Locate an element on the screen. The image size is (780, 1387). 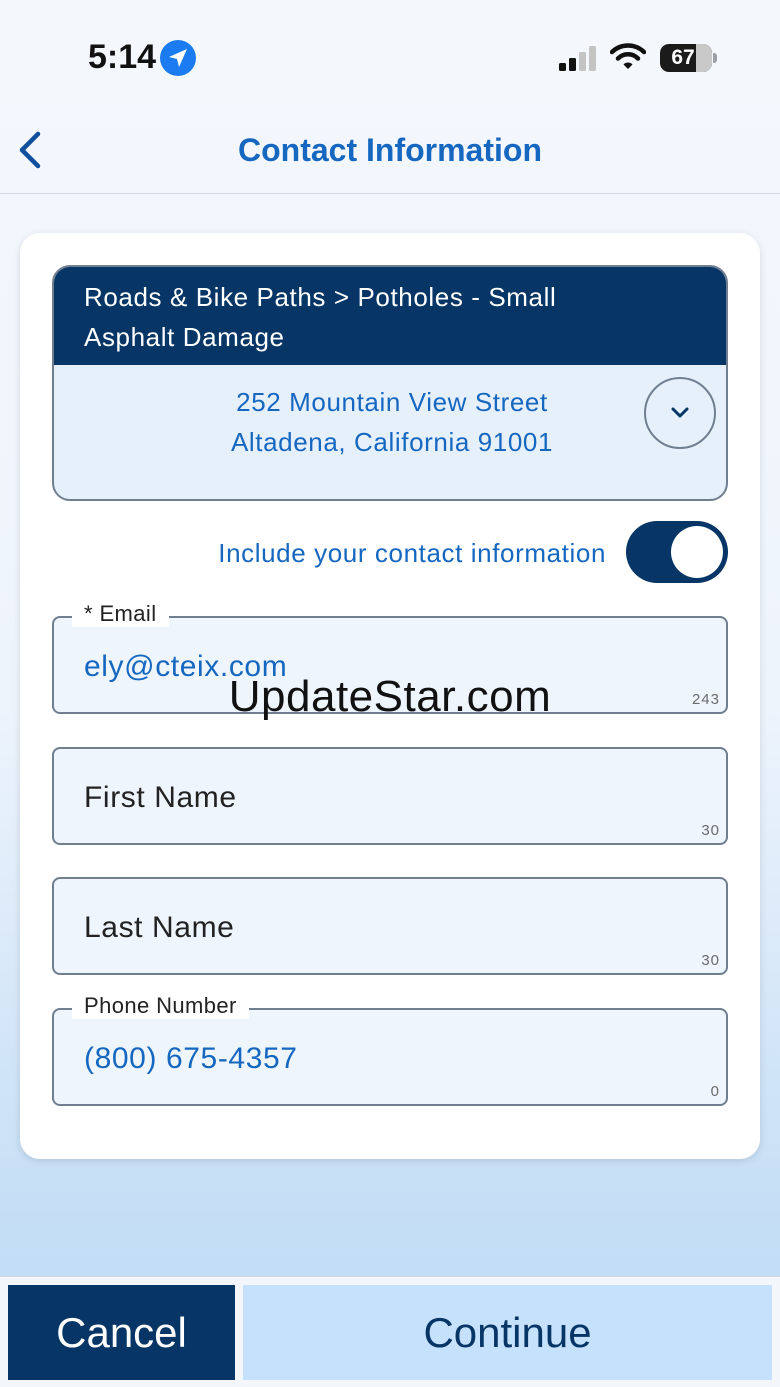
watermark: UpdateStar.com is located at coordinates (390, 696).